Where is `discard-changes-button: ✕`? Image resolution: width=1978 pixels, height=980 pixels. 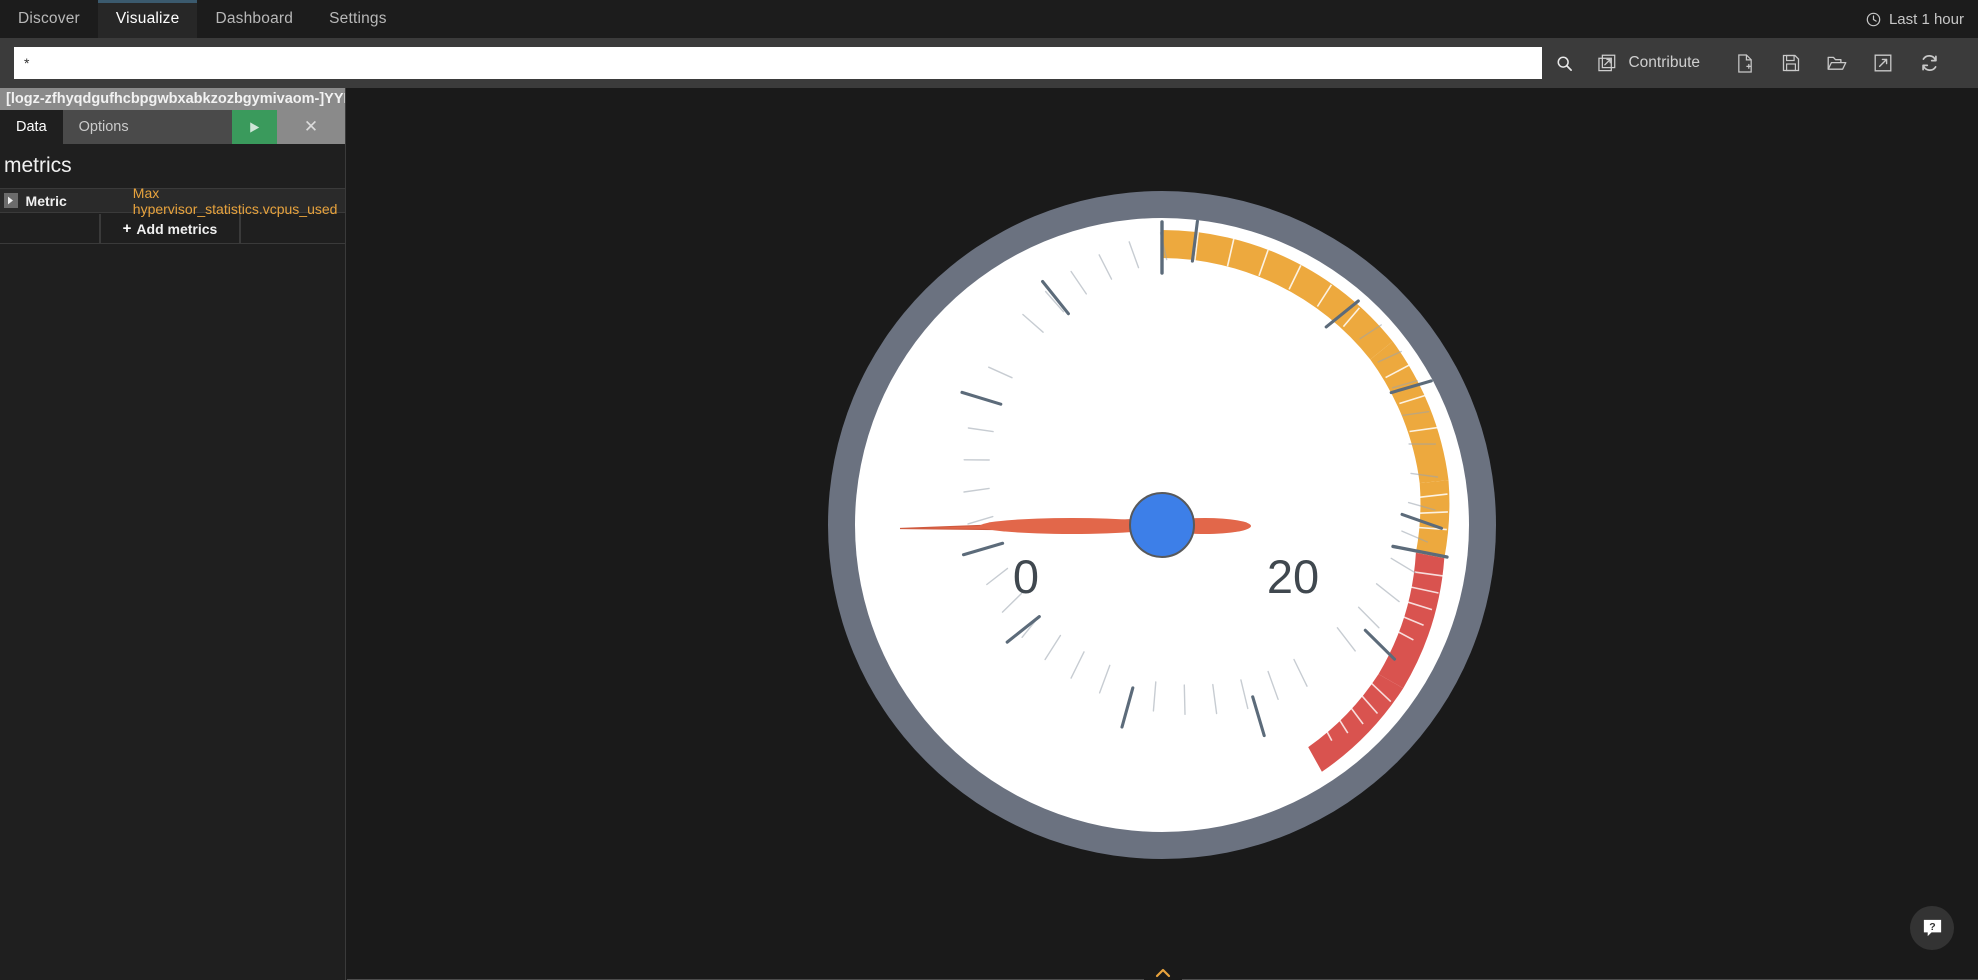 discard-changes-button: ✕ is located at coordinates (311, 127).